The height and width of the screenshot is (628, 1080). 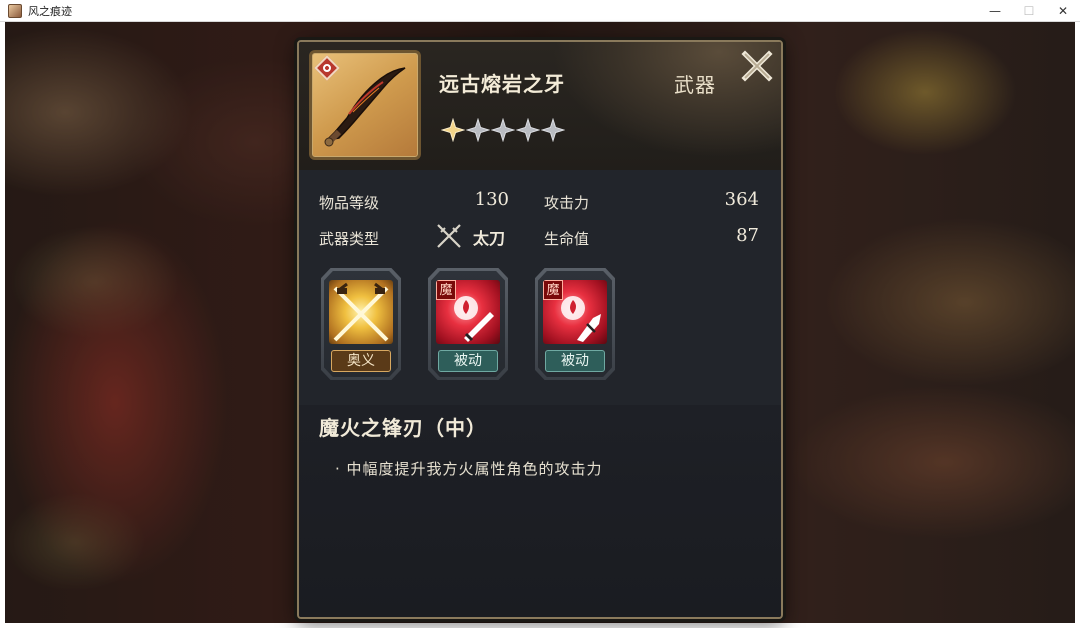 What do you see at coordinates (468, 312) in the screenshot?
I see `fire-sword-skill-icon: 魔` at bounding box center [468, 312].